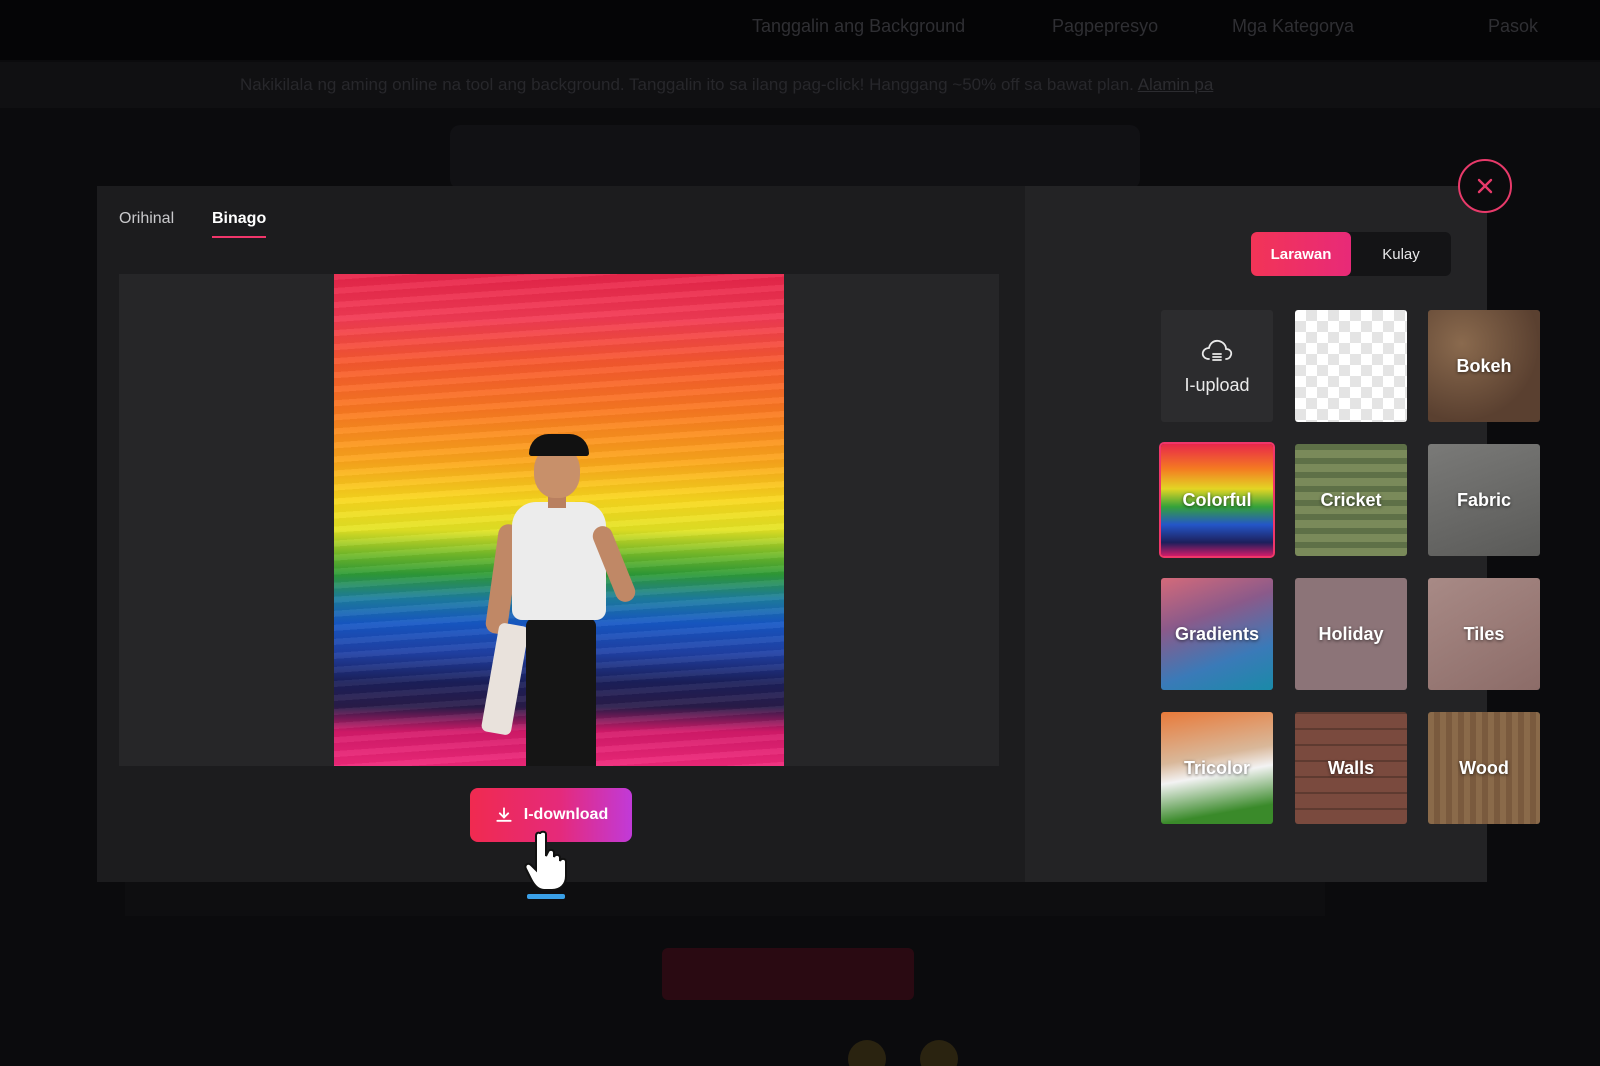 The height and width of the screenshot is (1066, 1600). I want to click on toggle-color: Kulay, so click(1401, 254).